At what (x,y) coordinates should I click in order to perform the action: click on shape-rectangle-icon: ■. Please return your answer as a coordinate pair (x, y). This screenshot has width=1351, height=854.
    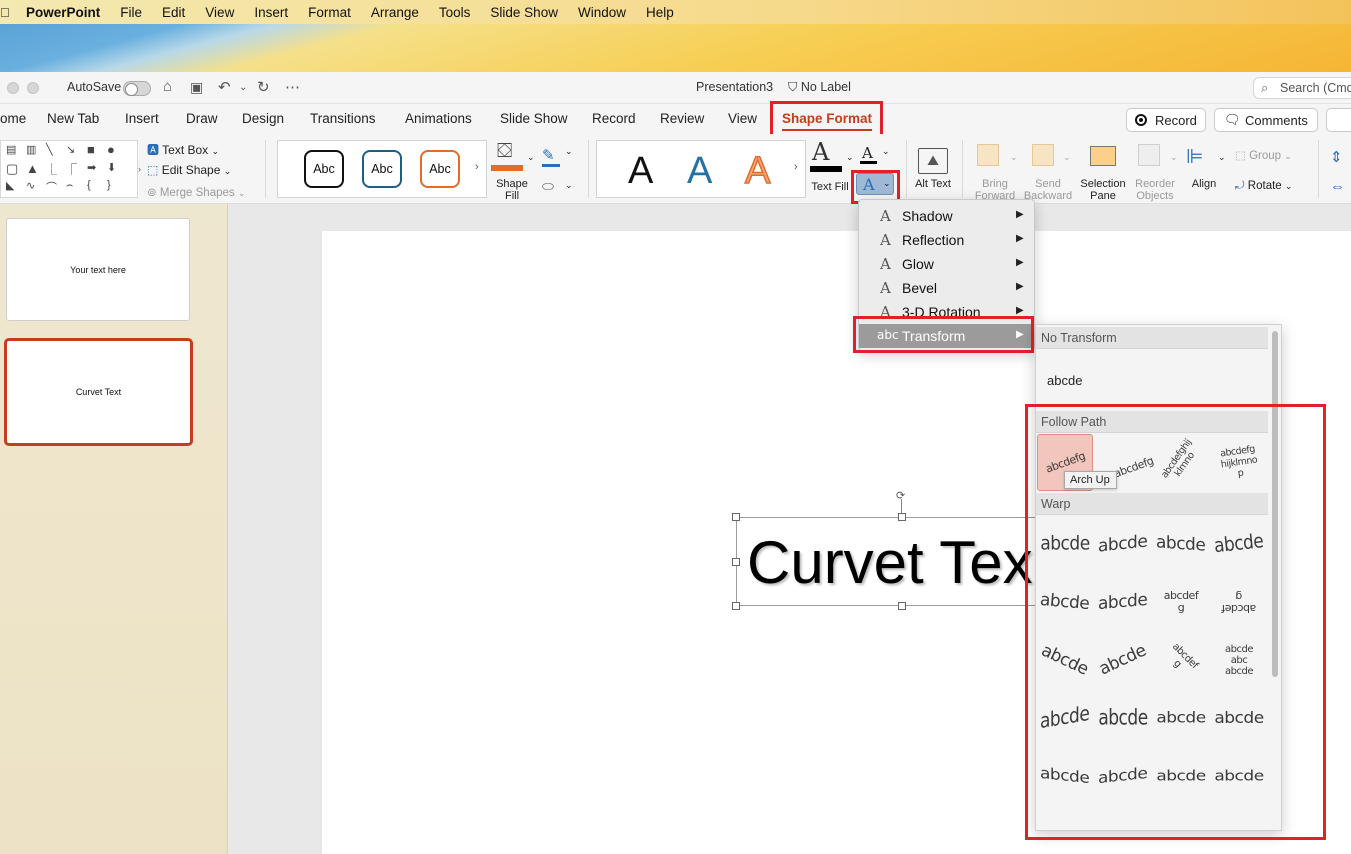
    Looking at the image, I should click on (91, 149).